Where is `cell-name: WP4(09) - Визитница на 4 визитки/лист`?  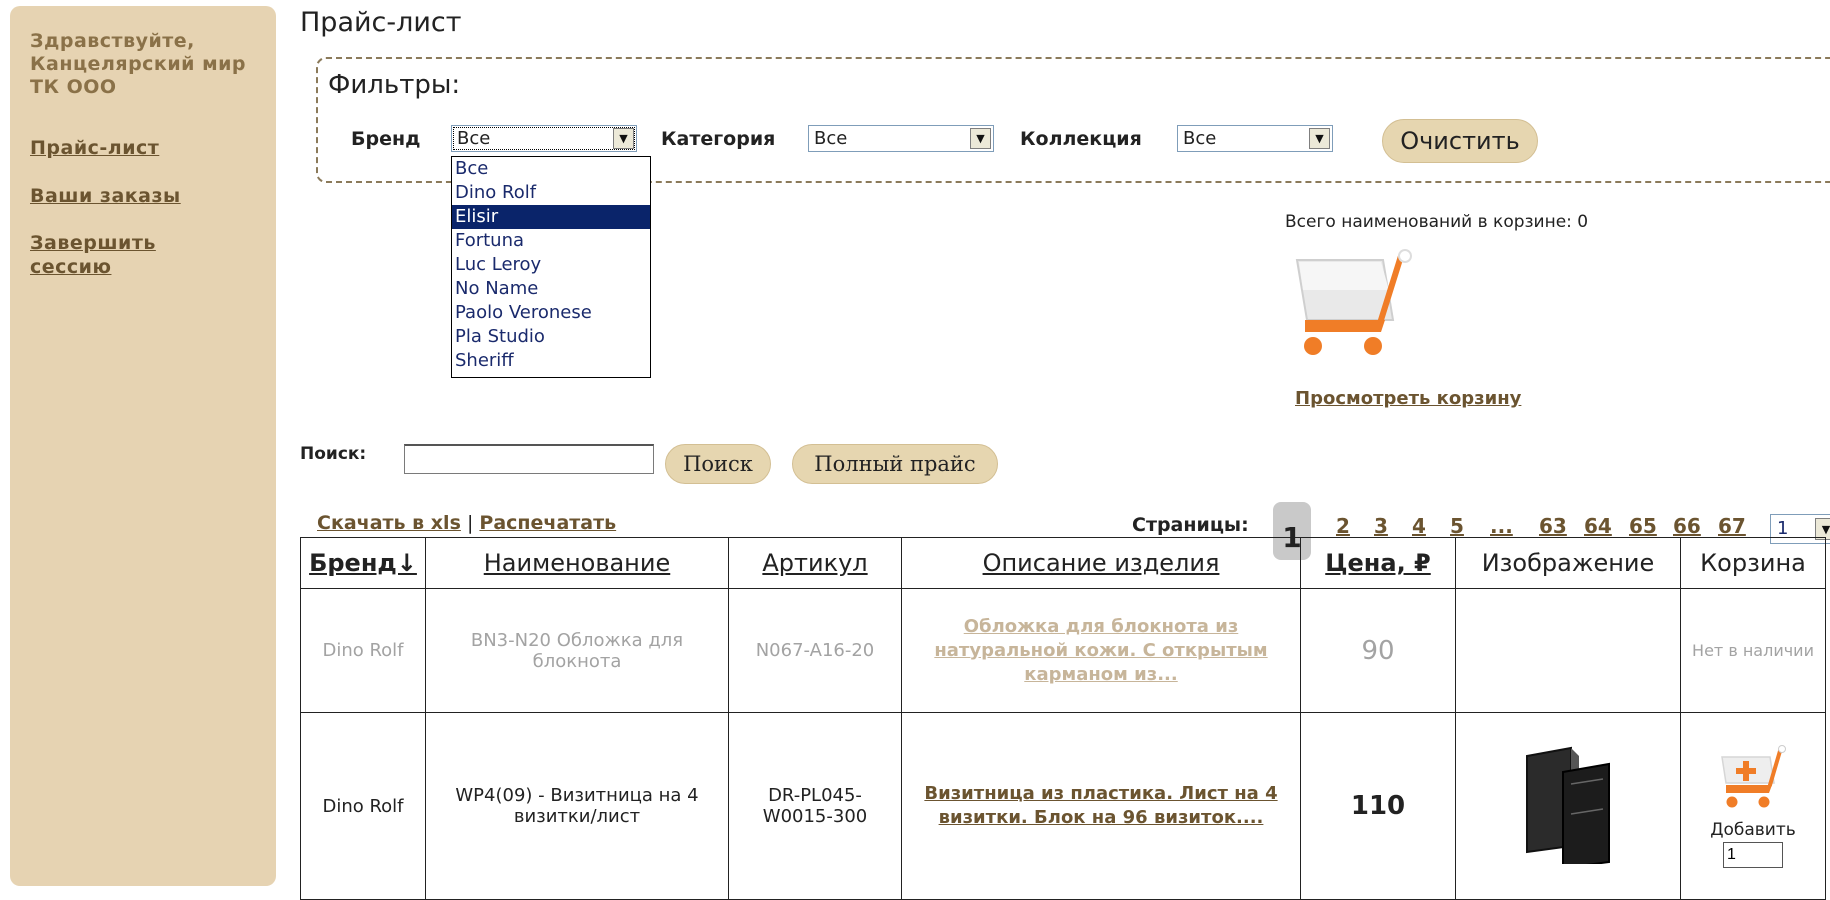 cell-name: WP4(09) - Визитница на 4 визитки/лист is located at coordinates (577, 806).